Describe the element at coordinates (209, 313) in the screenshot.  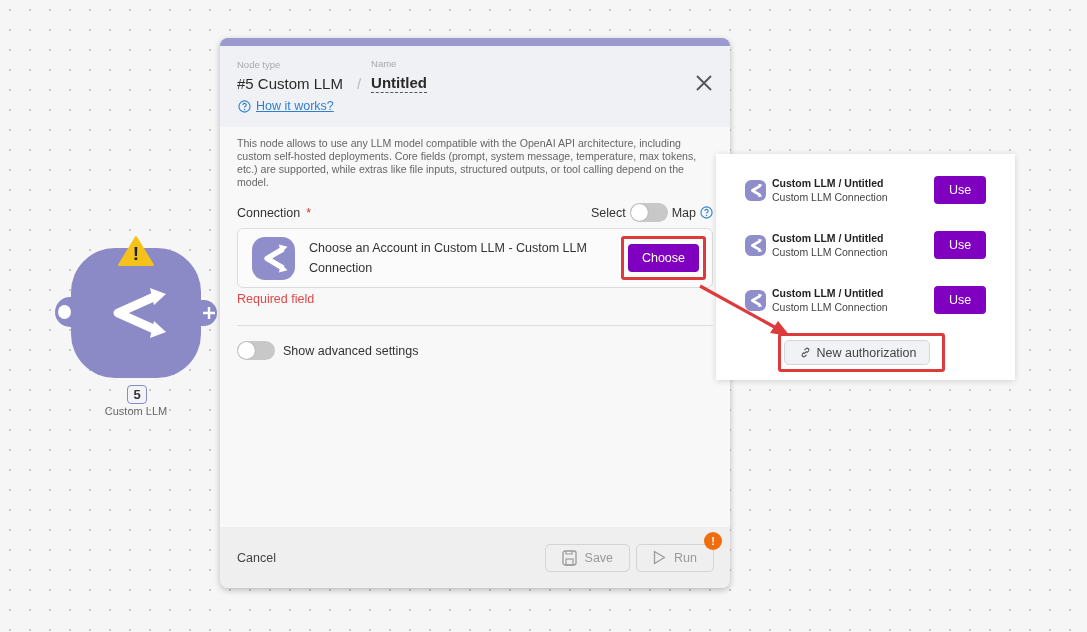
I see `add-handle` at that location.